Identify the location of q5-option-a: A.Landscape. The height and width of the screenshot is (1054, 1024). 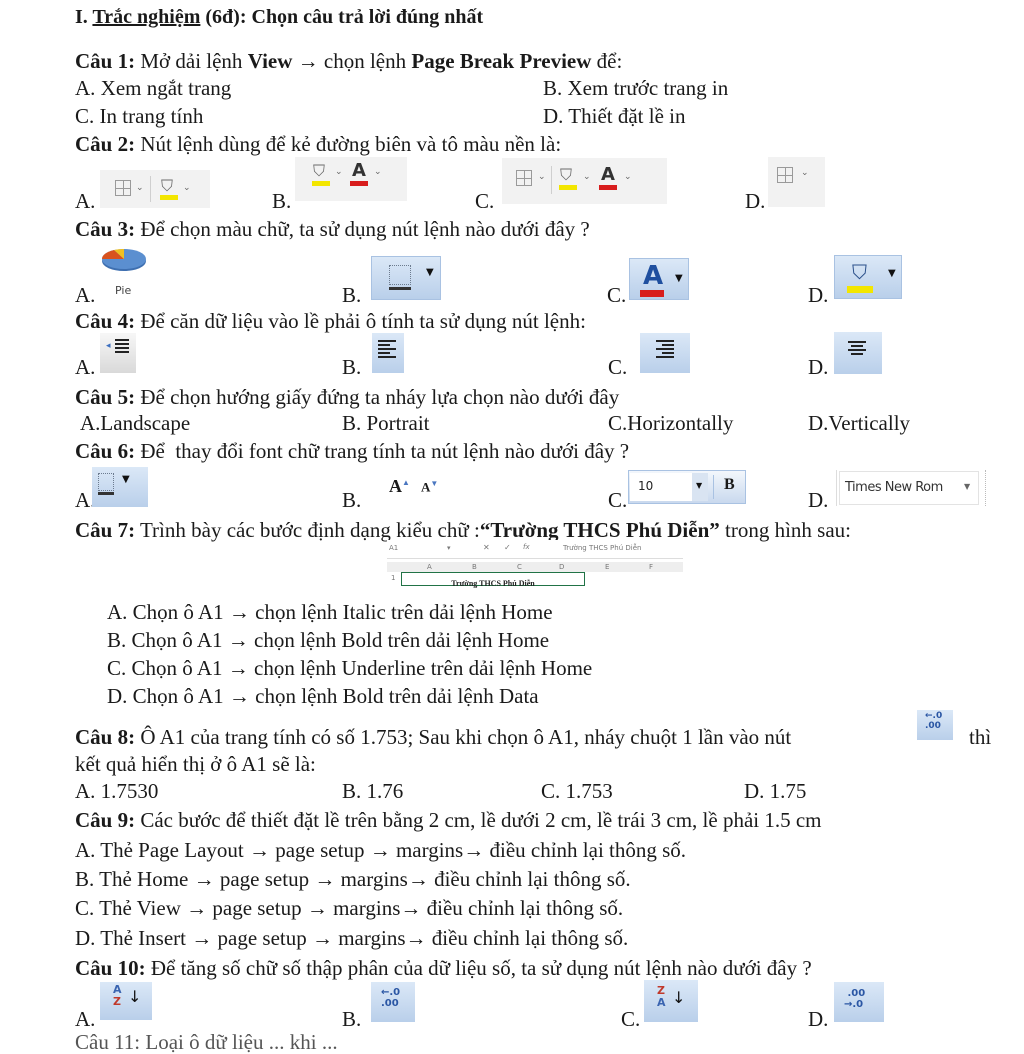
(135, 423).